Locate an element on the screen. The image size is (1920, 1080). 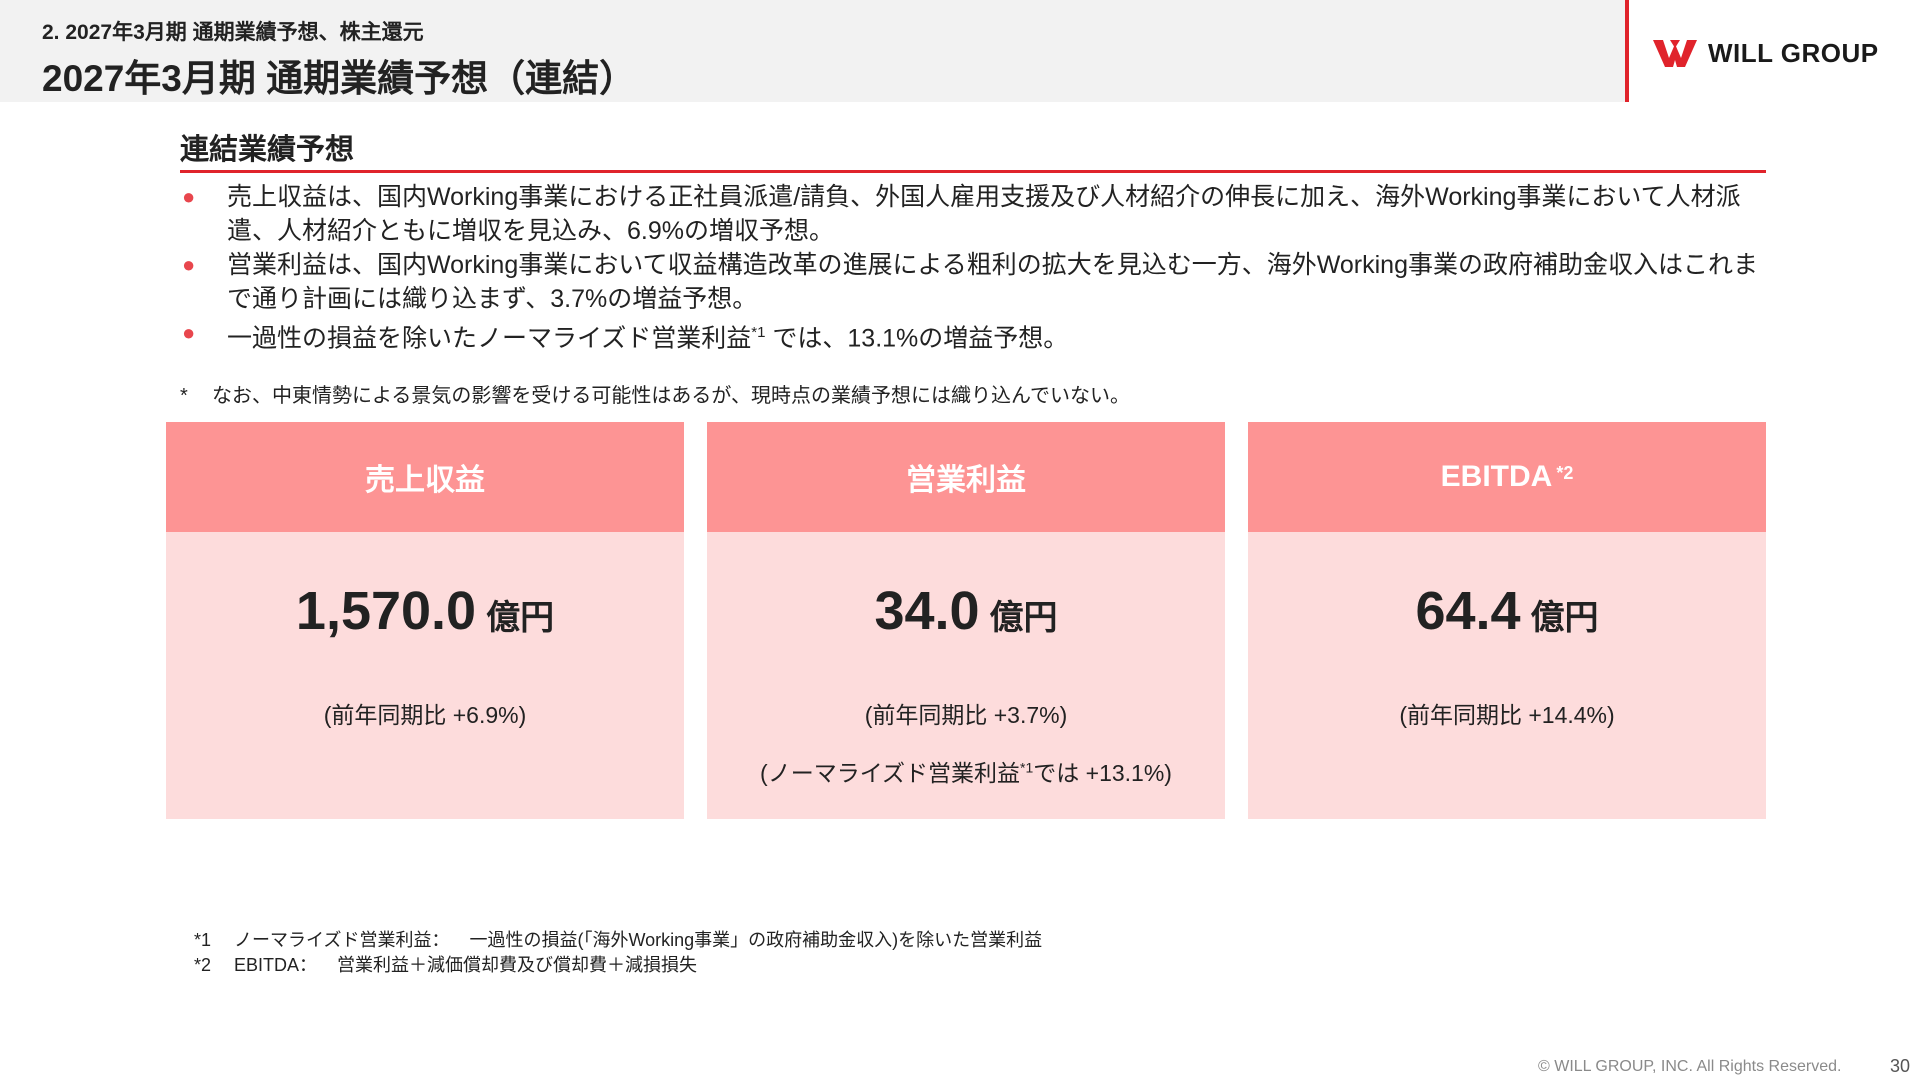
footnote-item: *2 EBITDA： 営業利益＋減価償却費及び償却費＋減損損失 is located at coordinates (618, 965).